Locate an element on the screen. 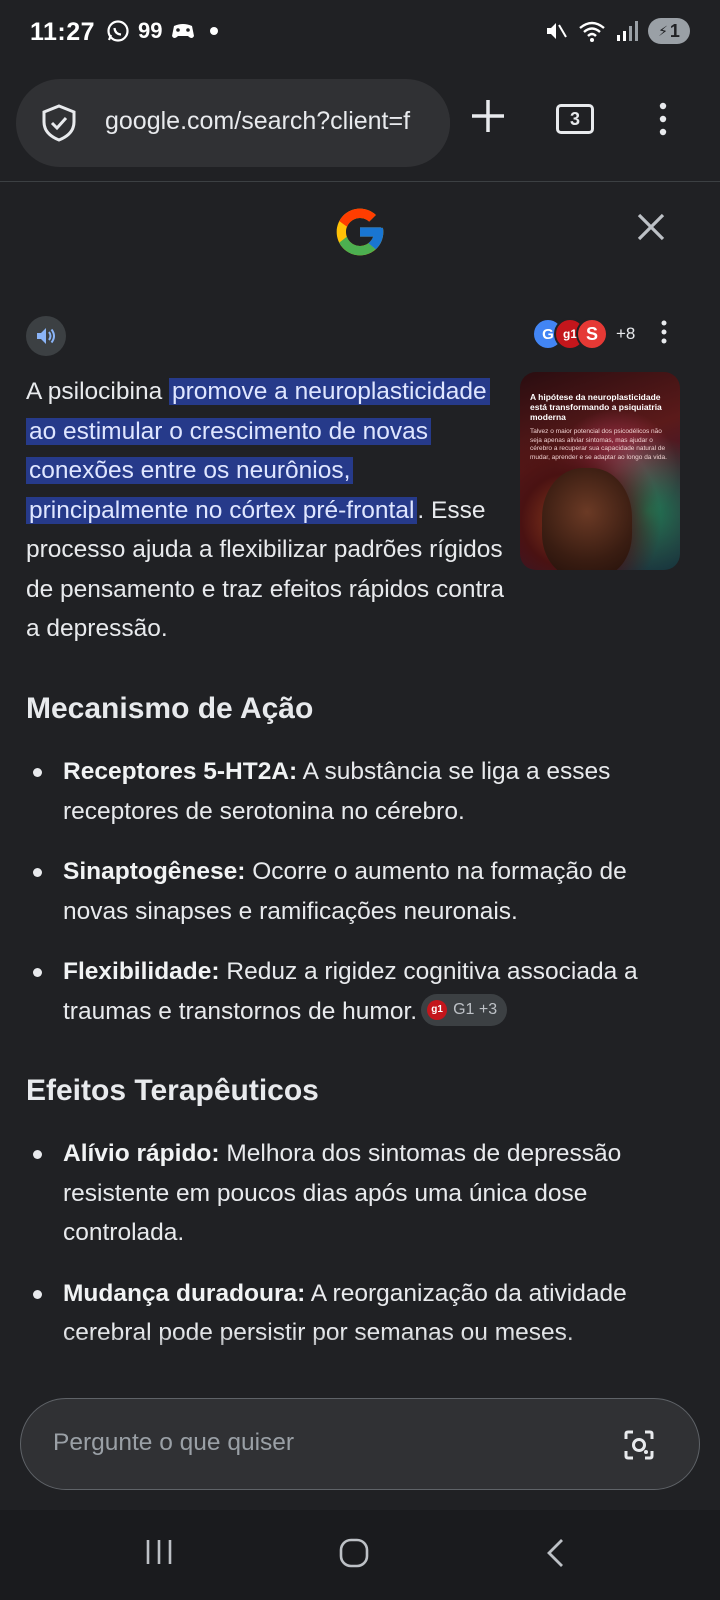  mute-icon is located at coordinates (557, 31).